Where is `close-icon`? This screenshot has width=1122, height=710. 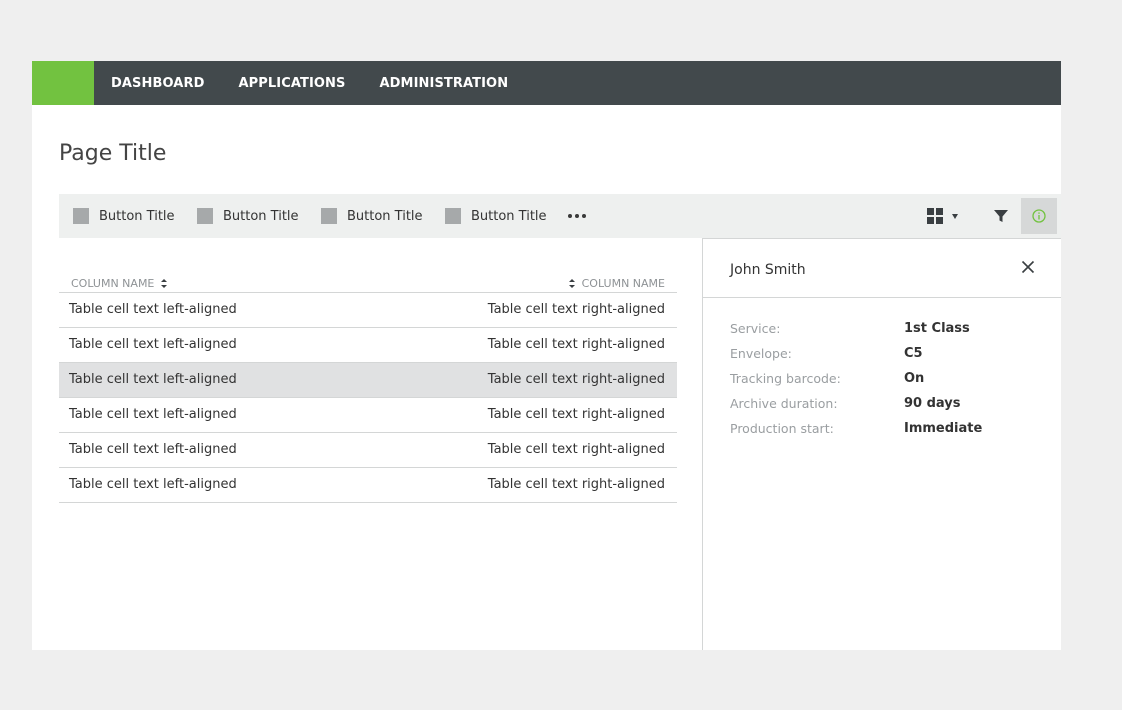
close-icon is located at coordinates (1028, 267).